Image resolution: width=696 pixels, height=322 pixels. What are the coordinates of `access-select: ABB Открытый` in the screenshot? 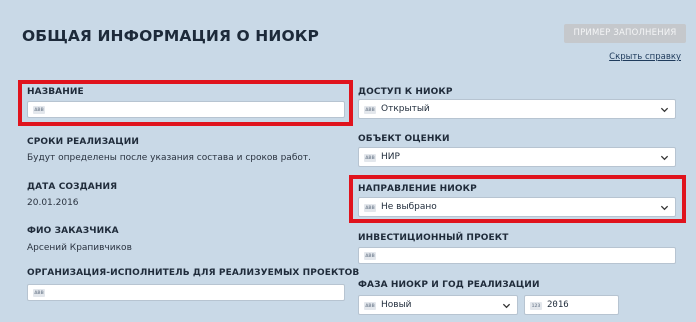 It's located at (517, 109).